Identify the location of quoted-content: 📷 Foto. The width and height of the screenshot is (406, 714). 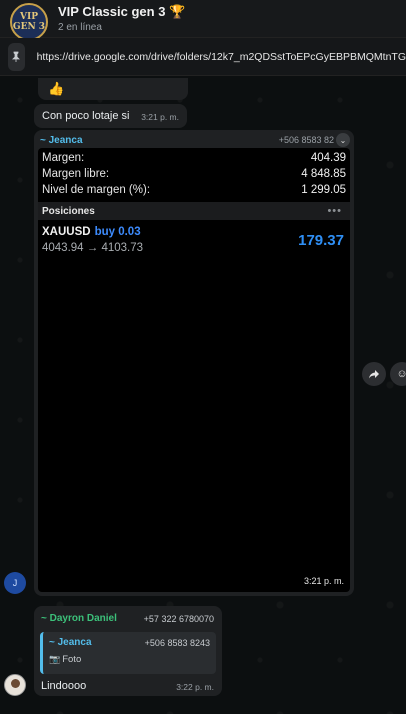
(65, 659).